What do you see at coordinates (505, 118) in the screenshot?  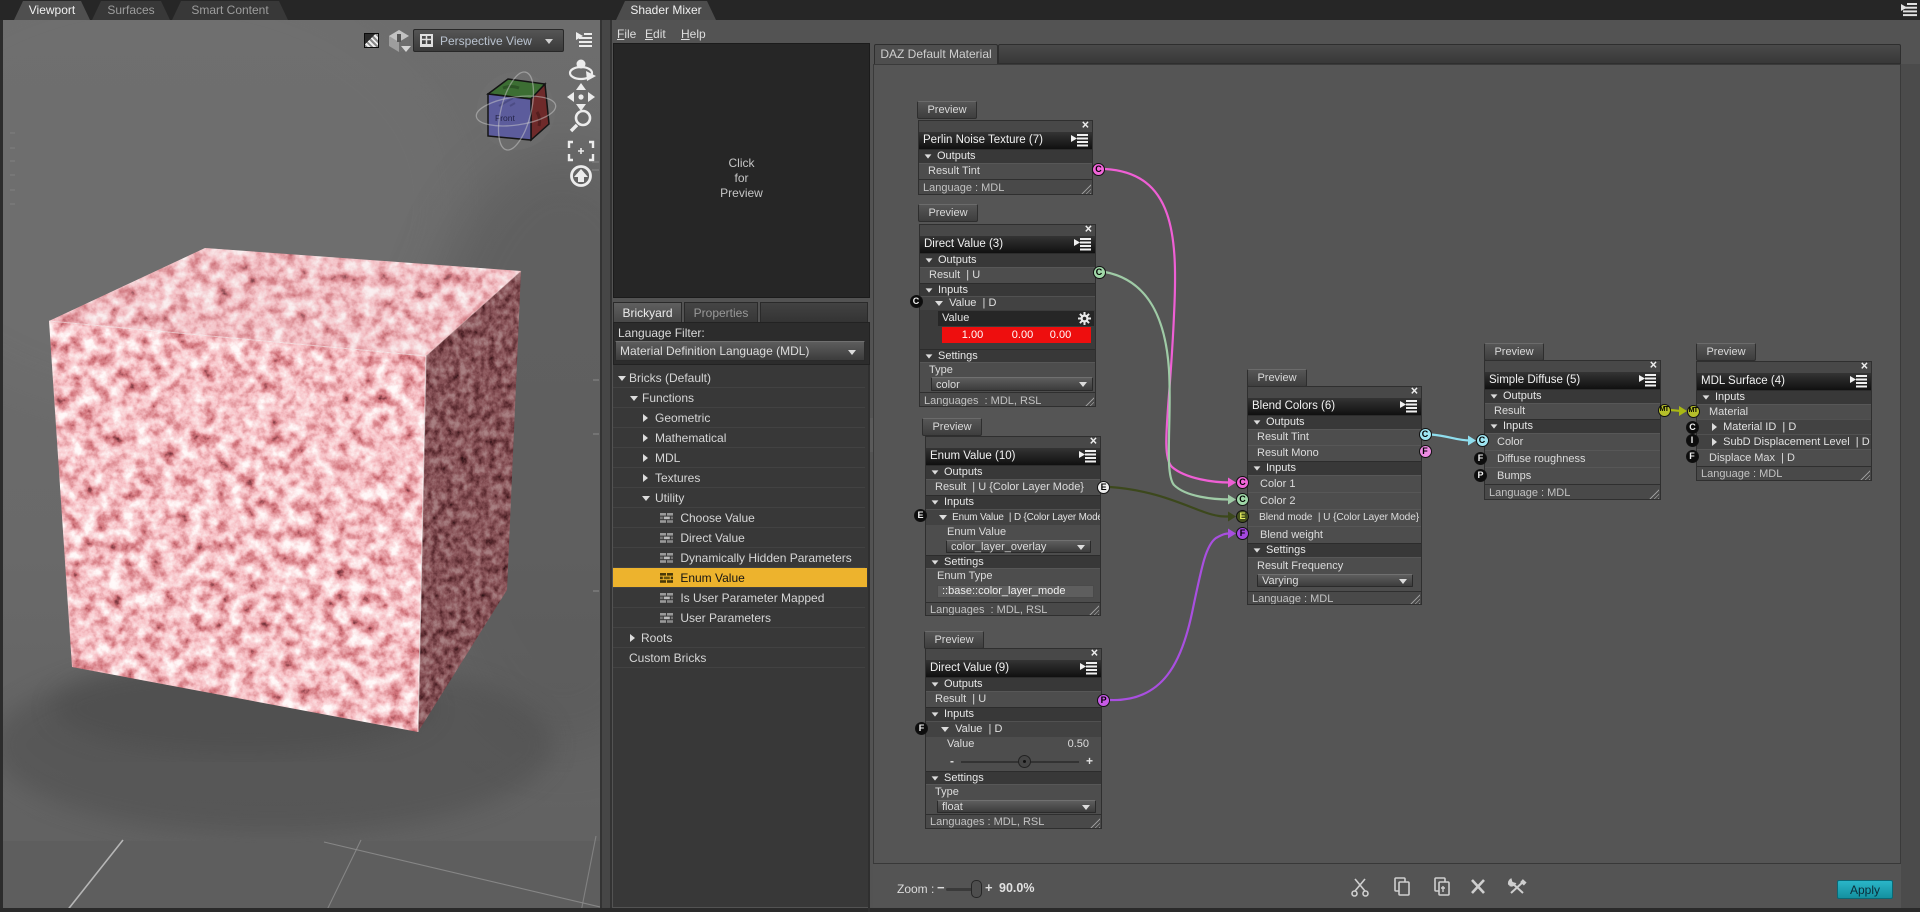 I see `svg-text: Front` at bounding box center [505, 118].